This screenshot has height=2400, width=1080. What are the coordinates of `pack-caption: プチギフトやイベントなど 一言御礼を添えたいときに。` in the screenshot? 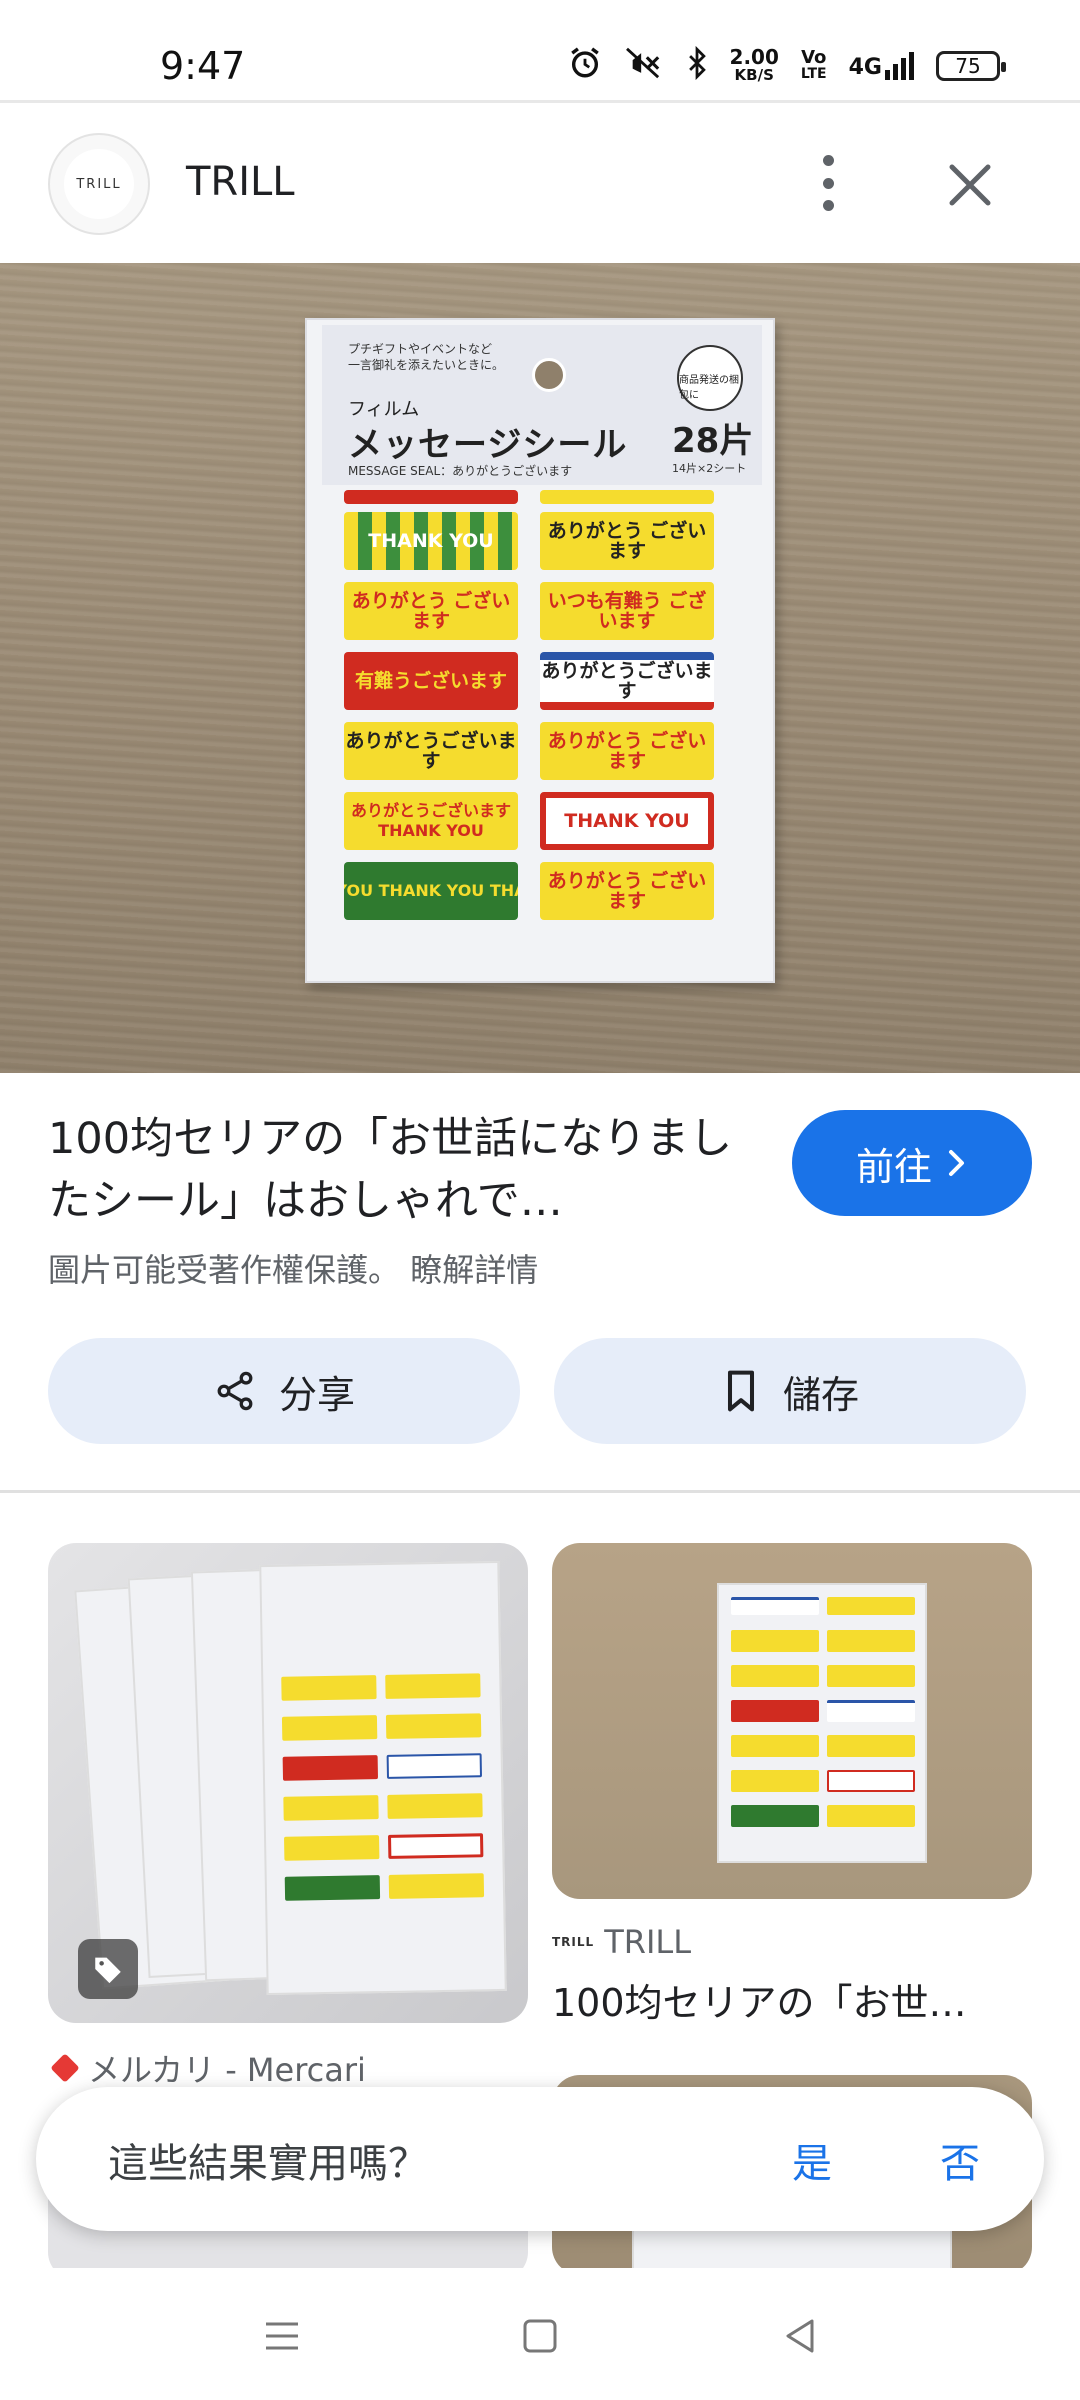 It's located at (426, 357).